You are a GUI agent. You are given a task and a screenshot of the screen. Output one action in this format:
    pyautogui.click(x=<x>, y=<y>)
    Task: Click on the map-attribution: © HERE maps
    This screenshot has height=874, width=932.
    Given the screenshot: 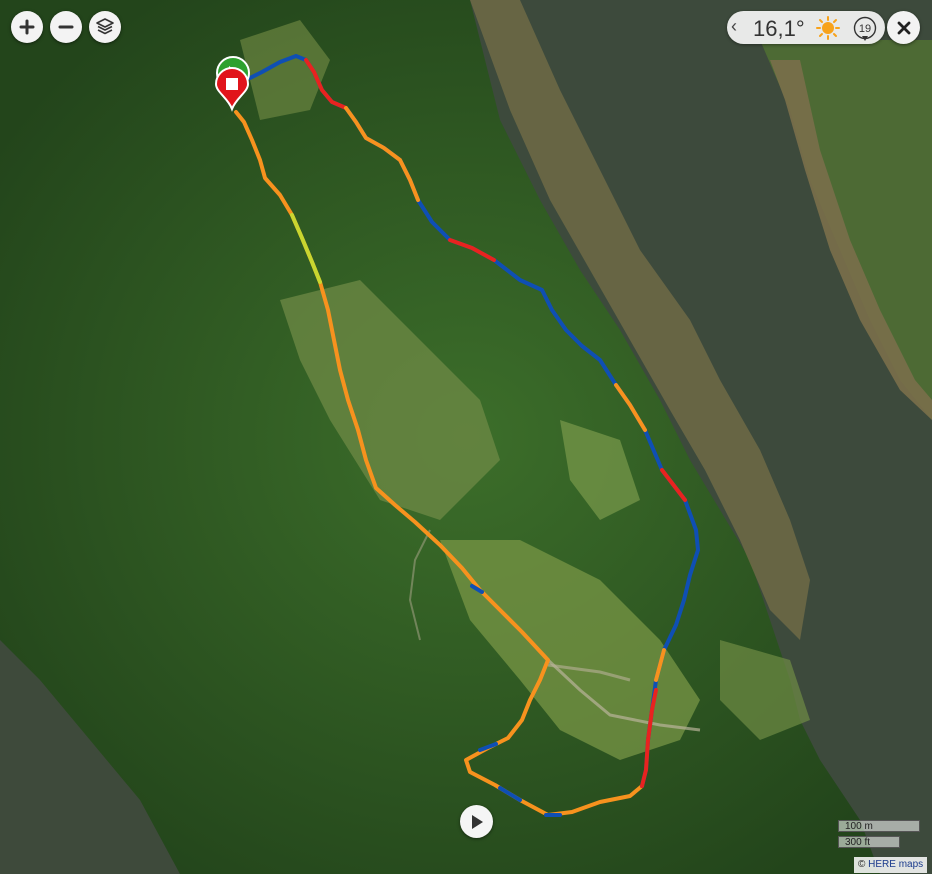 What is the action you would take?
    pyautogui.click(x=891, y=865)
    